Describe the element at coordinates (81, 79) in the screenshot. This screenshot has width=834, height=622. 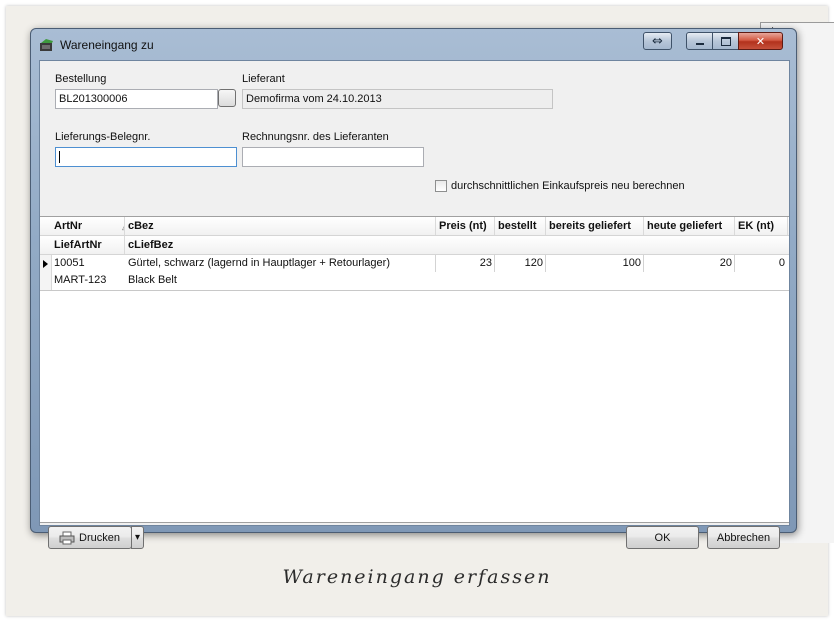
I see `bestellung-label: Bestellung` at that location.